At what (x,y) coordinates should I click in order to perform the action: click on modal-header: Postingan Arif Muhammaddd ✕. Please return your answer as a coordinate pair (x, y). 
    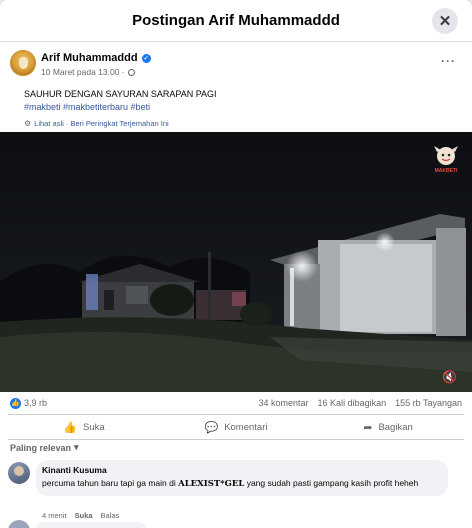
    Looking at the image, I should click on (236, 21).